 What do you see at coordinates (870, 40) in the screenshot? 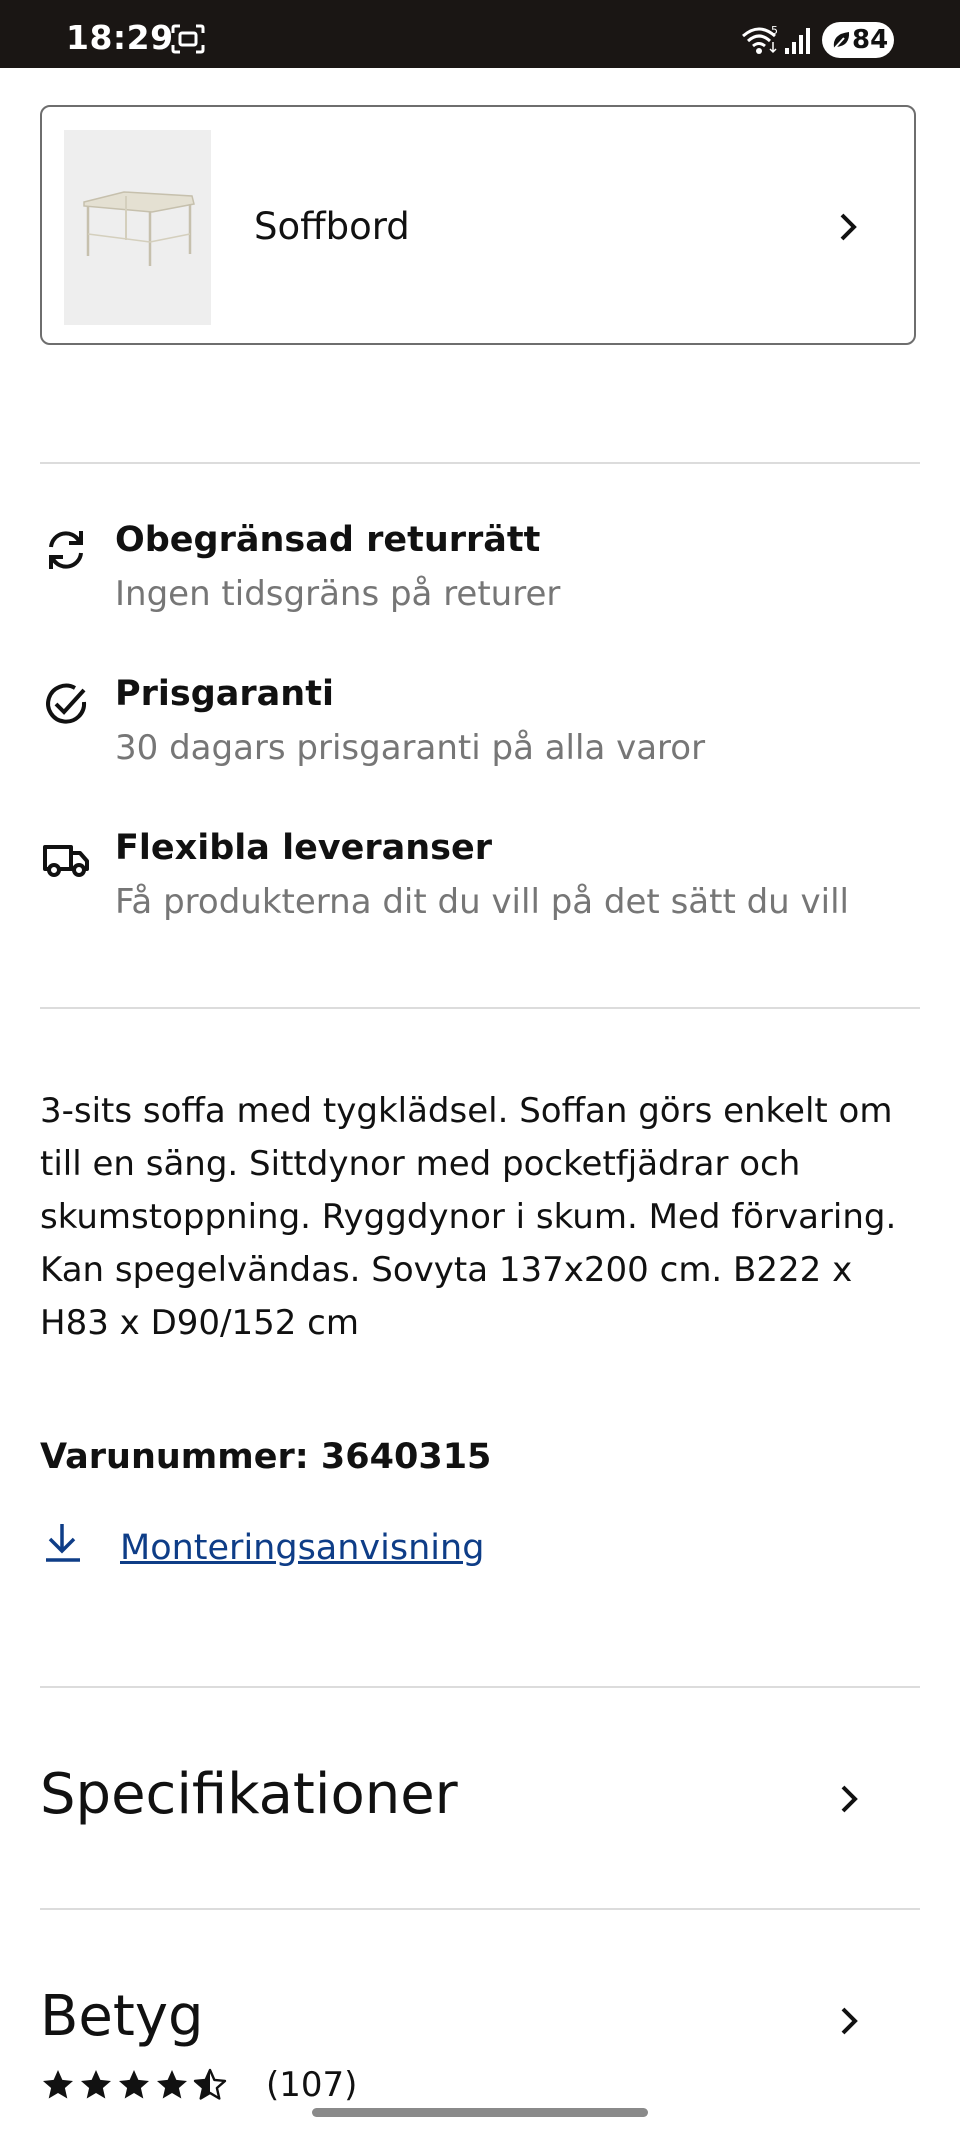
I see `battery-level: 84` at bounding box center [870, 40].